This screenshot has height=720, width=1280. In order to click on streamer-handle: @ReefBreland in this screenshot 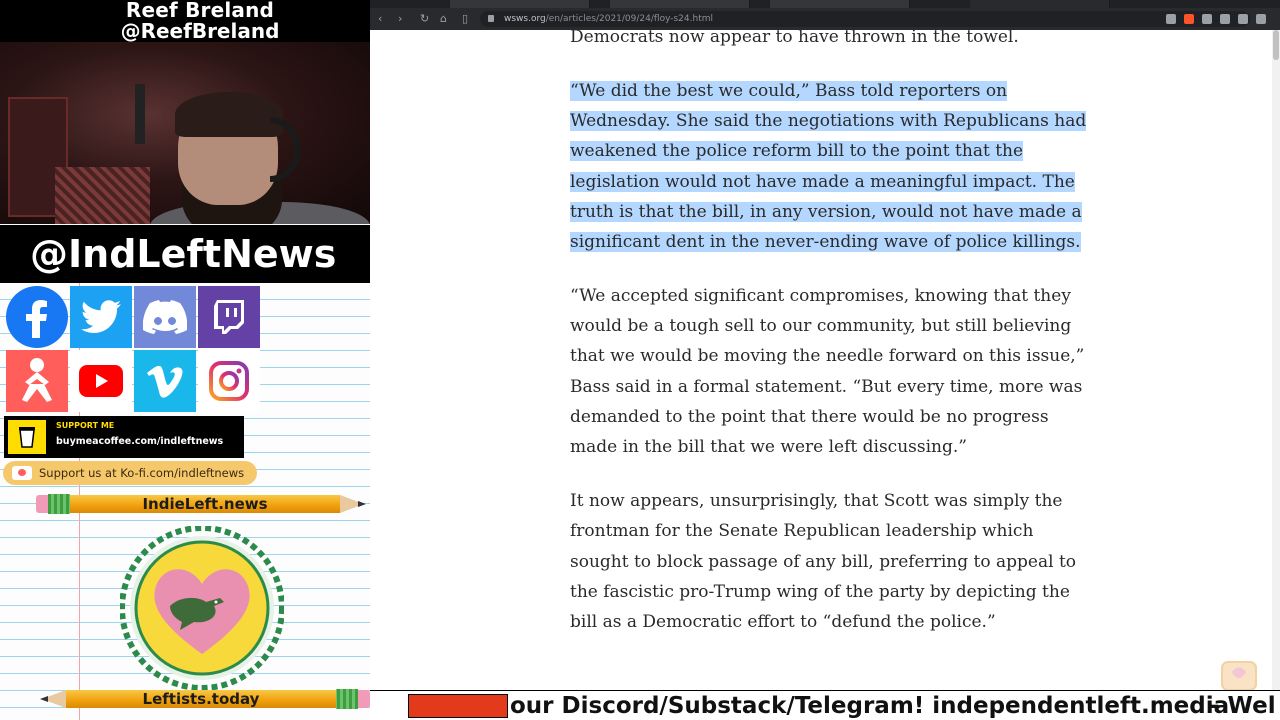, I will do `click(200, 31)`.